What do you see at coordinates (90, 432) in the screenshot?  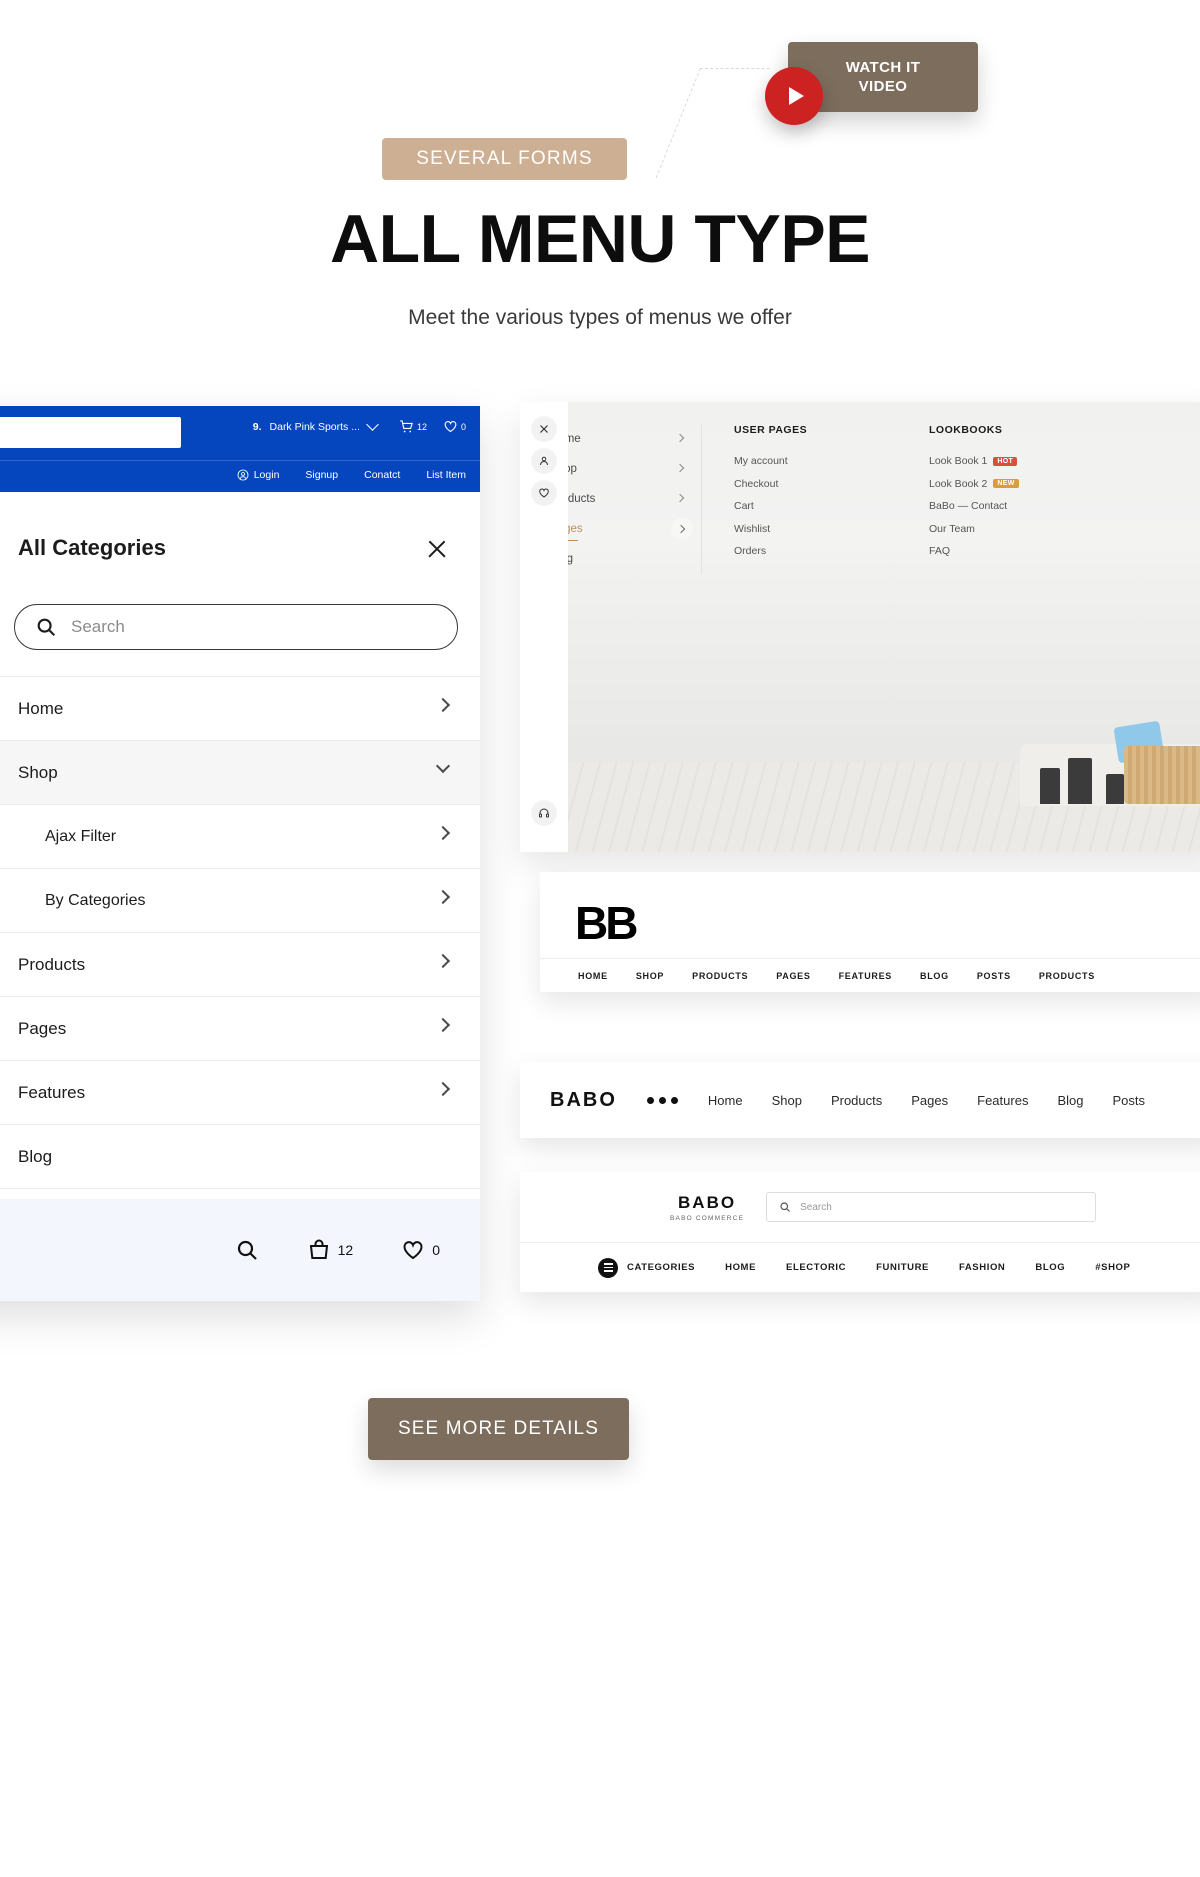 I see `search-input` at bounding box center [90, 432].